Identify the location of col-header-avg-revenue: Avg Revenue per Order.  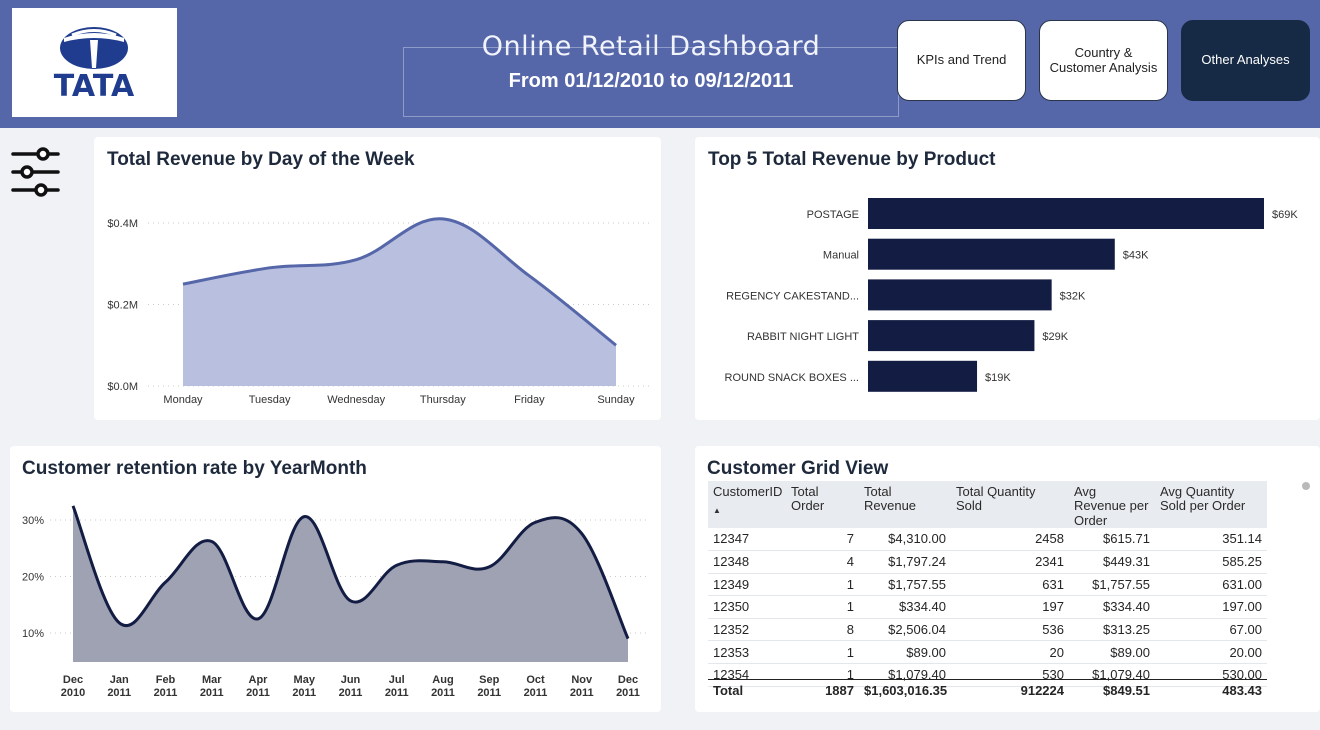
(1112, 504).